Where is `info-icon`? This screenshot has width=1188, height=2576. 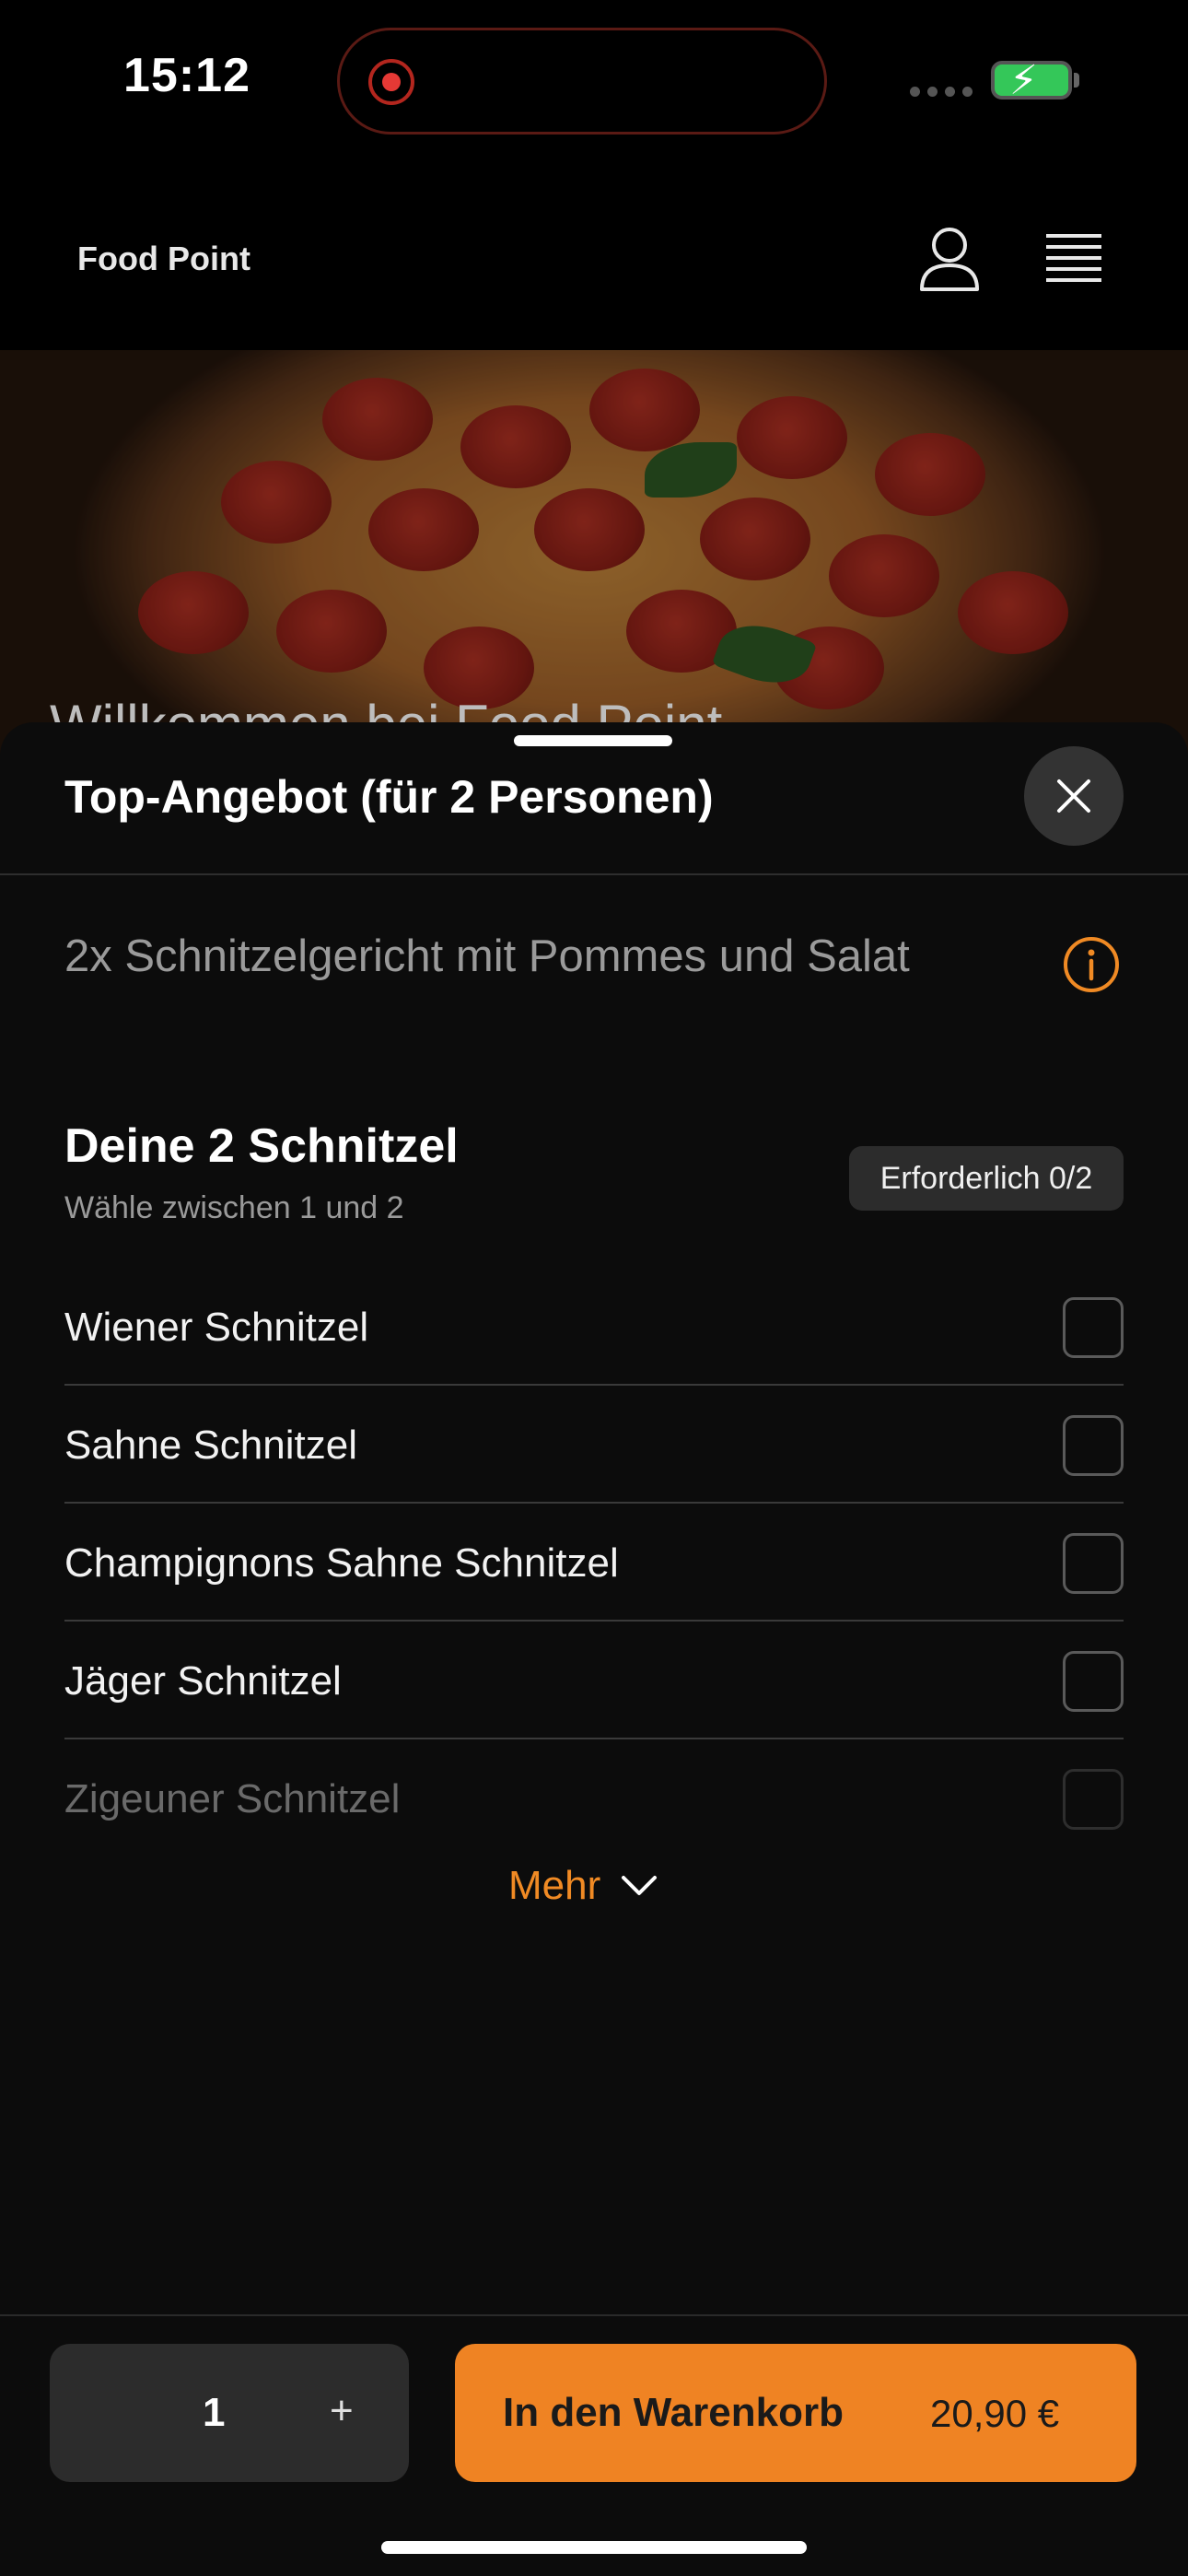 info-icon is located at coordinates (1091, 964).